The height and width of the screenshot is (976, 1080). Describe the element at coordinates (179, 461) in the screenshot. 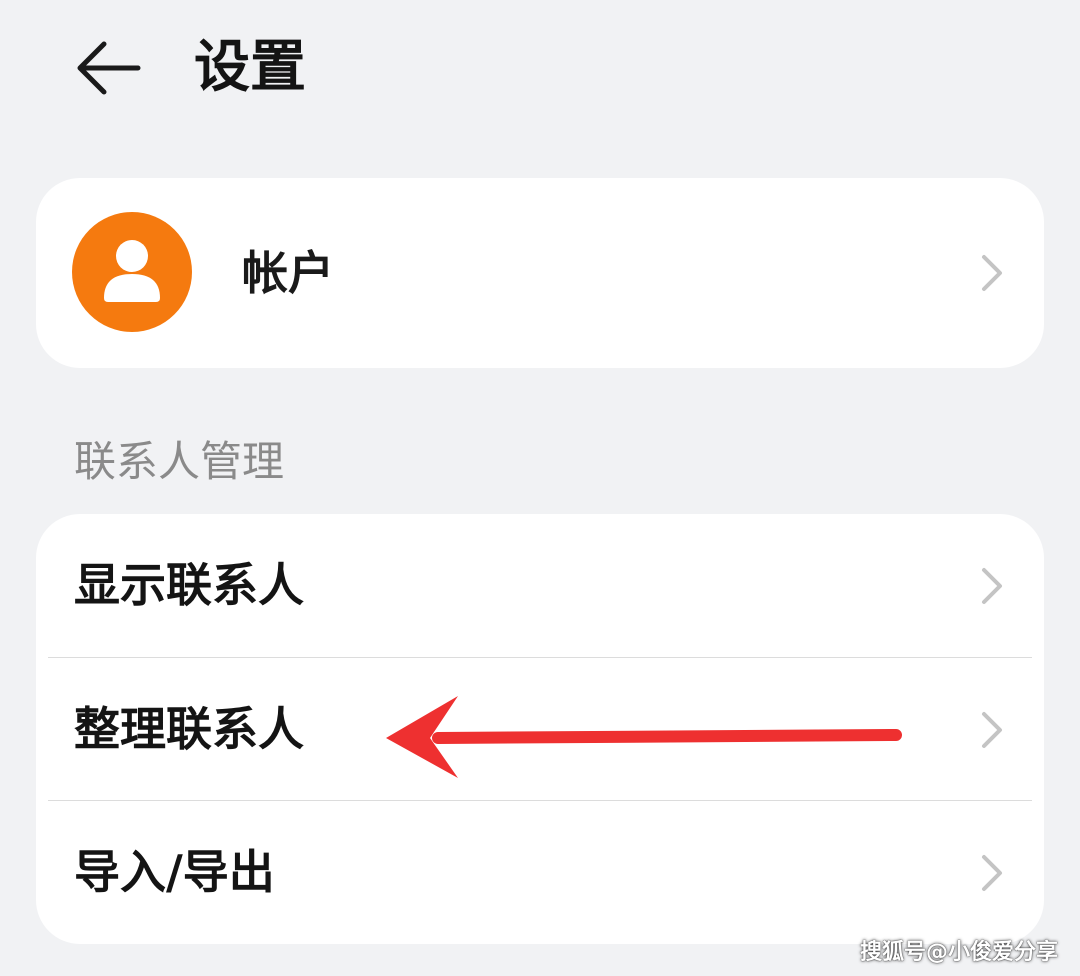

I see `section-header-contacts: 联系人管理` at that location.